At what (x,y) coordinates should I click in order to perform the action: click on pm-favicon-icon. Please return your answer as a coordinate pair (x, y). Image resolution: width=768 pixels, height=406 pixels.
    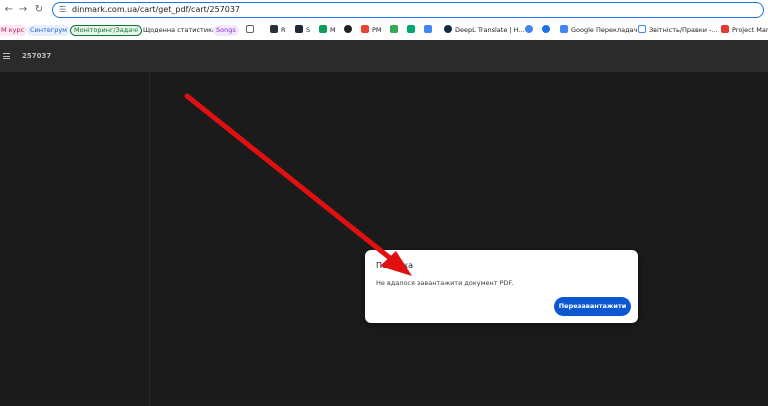
    Looking at the image, I should click on (365, 29).